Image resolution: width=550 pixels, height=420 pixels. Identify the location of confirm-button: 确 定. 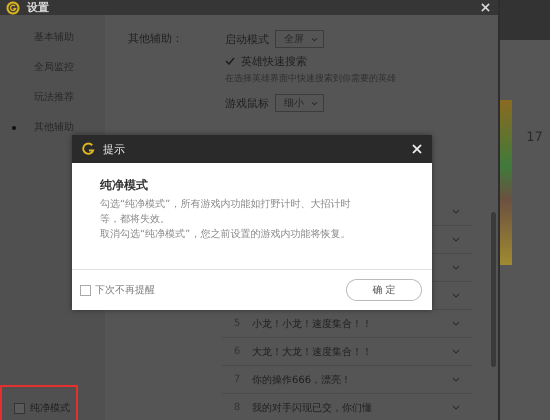
(384, 290).